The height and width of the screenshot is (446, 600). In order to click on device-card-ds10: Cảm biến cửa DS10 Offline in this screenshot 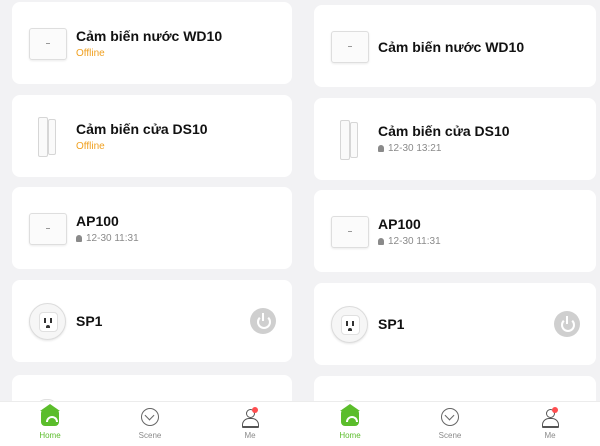, I will do `click(152, 136)`.